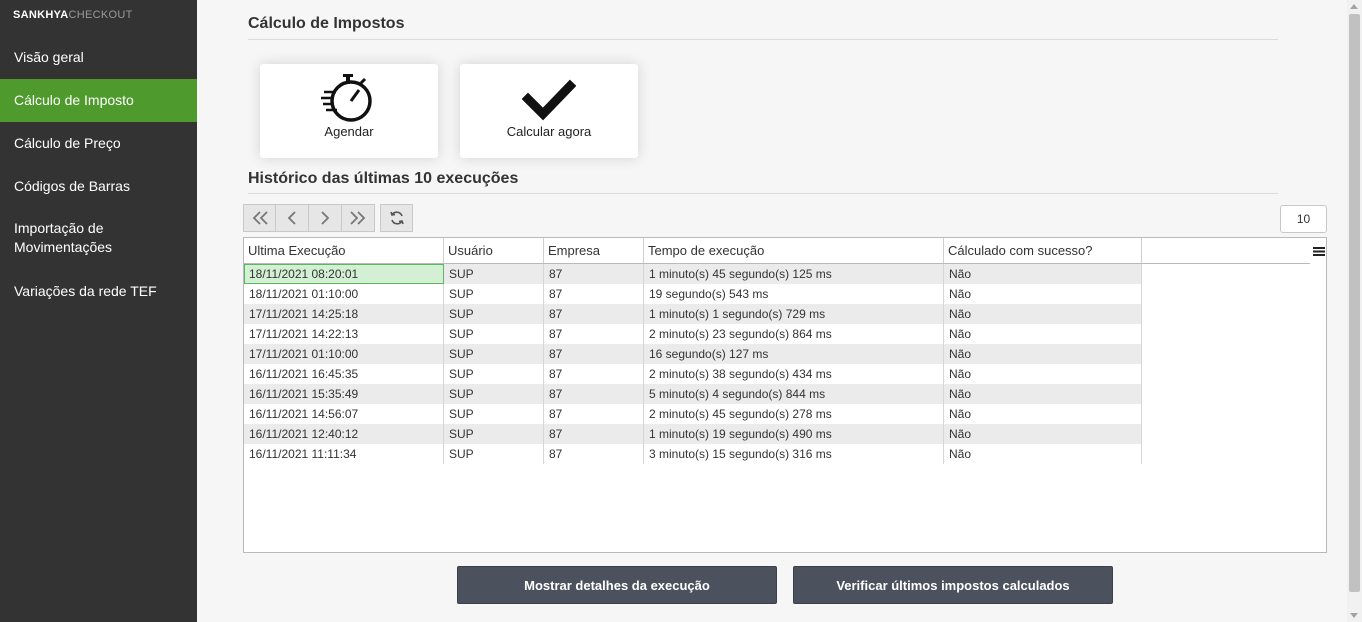 The image size is (1362, 622). Describe the element at coordinates (383, 178) in the screenshot. I see `history-title: Histórico das últimas 10 execuções` at that location.